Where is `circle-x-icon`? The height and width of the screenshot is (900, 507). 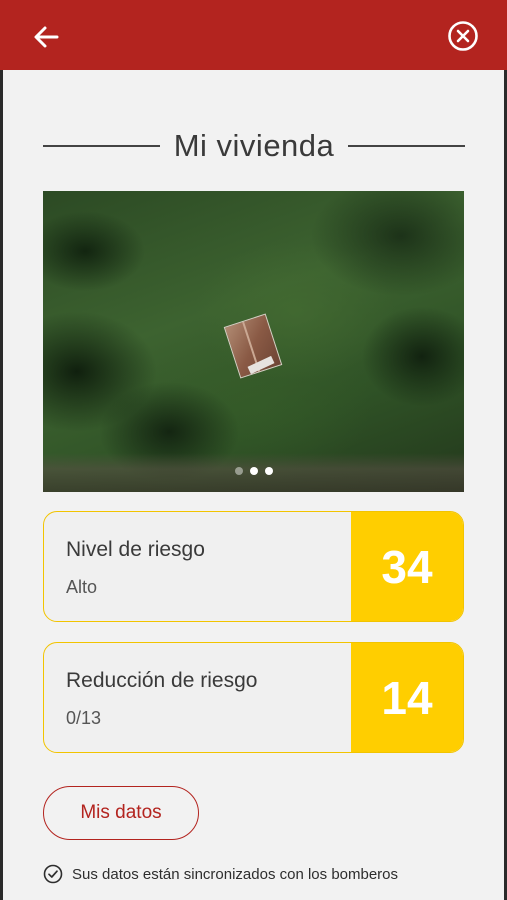 circle-x-icon is located at coordinates (463, 36).